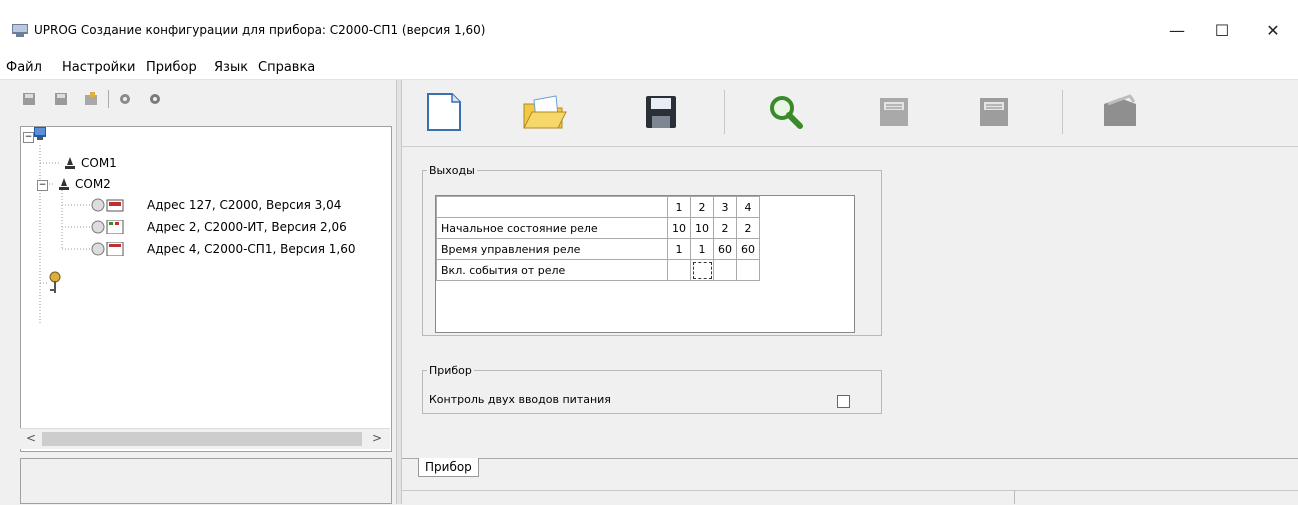 This screenshot has width=1298, height=505. Describe the element at coordinates (93, 184) in the screenshot. I see `tree-item-com2: COM2` at that location.